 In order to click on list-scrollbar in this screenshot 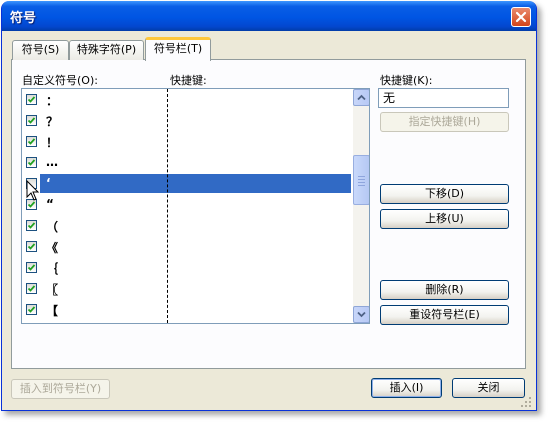, I will do `click(361, 206)`.